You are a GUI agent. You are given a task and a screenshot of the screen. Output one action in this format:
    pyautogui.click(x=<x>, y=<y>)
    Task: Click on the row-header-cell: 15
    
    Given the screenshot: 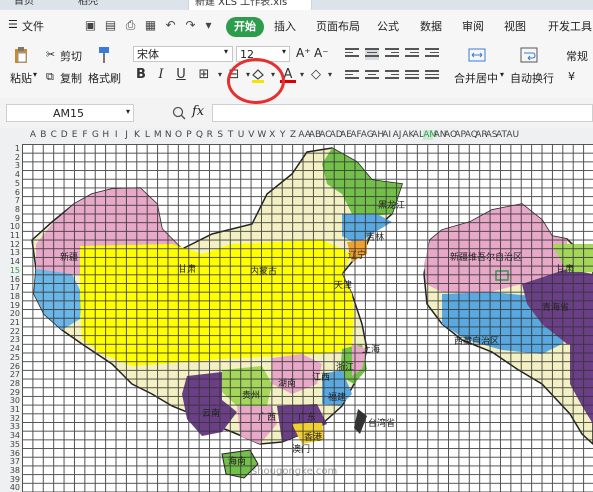 What is the action you would take?
    pyautogui.click(x=11, y=270)
    